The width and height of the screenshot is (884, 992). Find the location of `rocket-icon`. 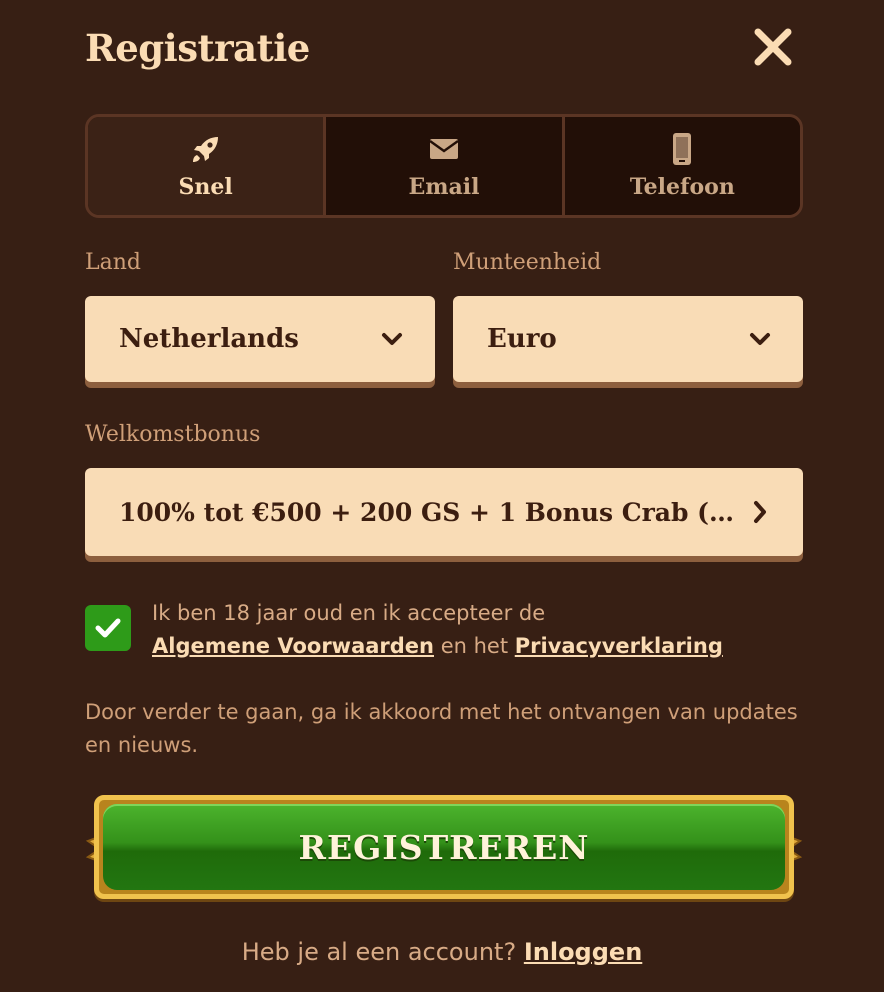

rocket-icon is located at coordinates (205, 149).